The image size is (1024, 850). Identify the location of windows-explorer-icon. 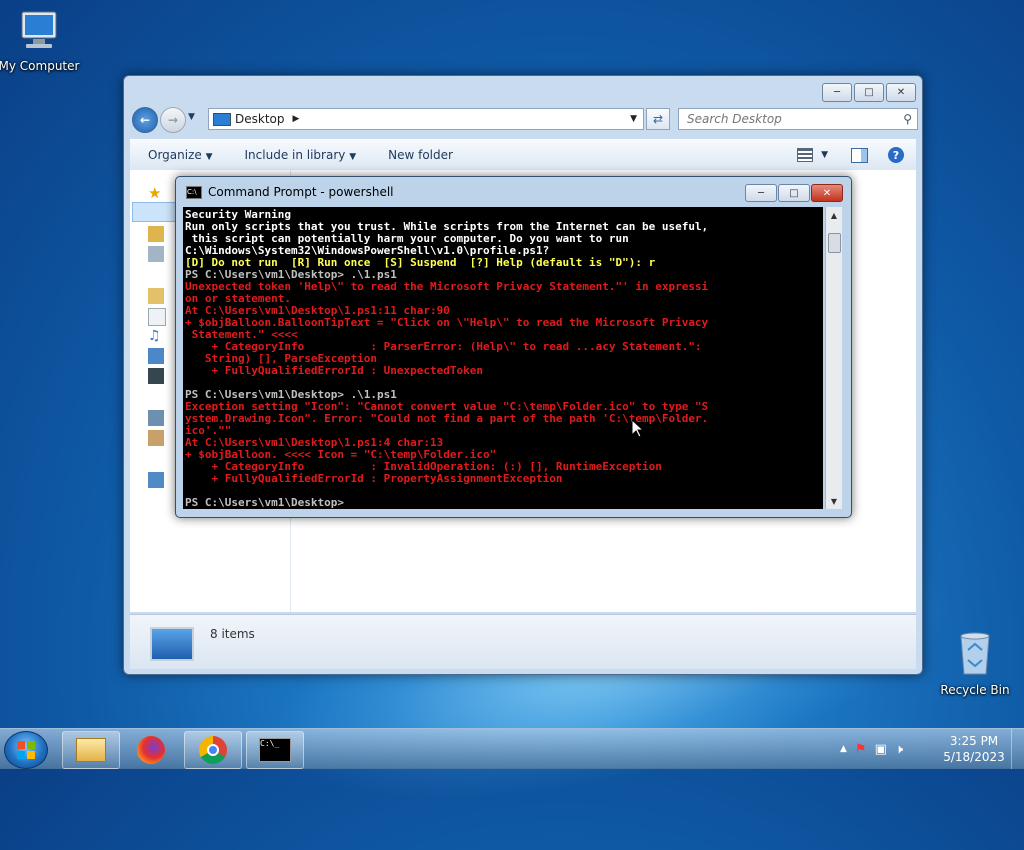
(91, 750).